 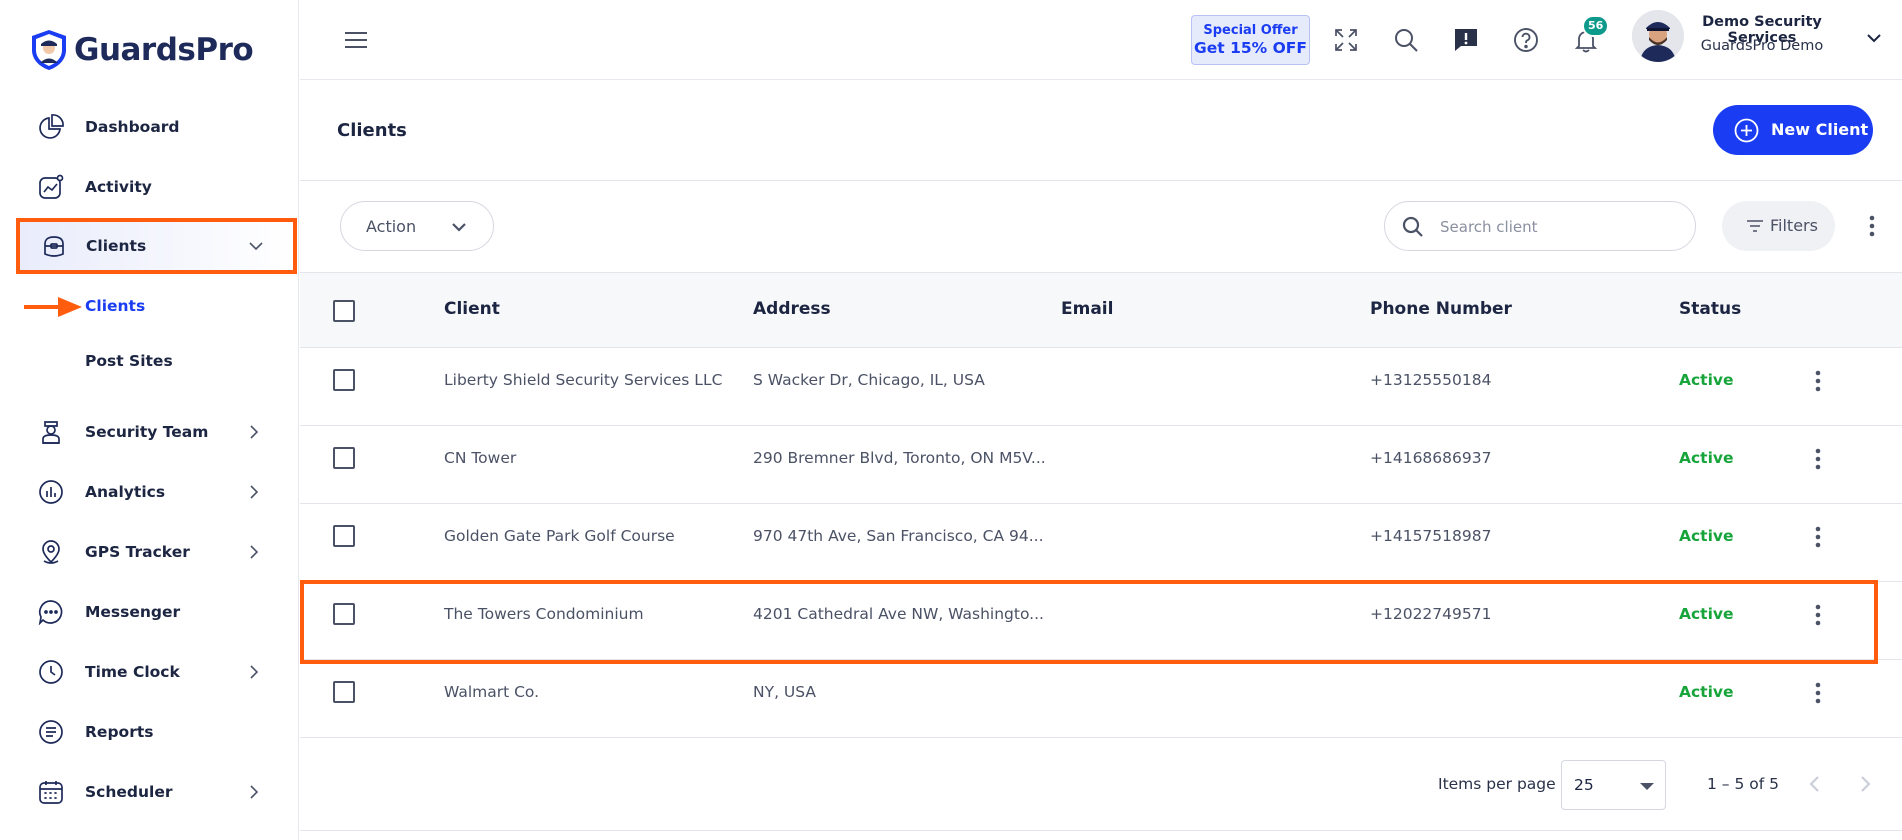 I want to click on offer-title: Special Offer, so click(x=1250, y=30).